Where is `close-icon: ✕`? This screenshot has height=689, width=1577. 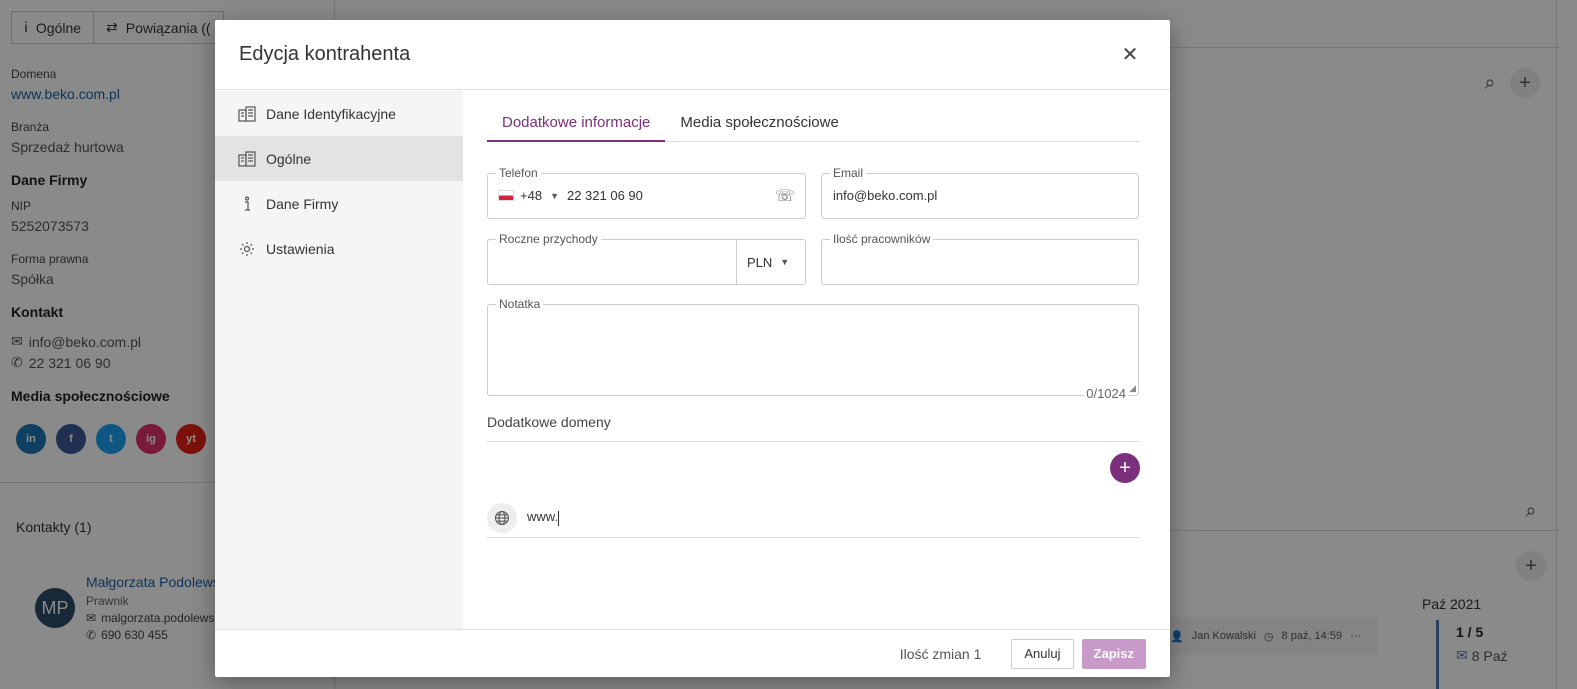
close-icon: ✕ is located at coordinates (1130, 55).